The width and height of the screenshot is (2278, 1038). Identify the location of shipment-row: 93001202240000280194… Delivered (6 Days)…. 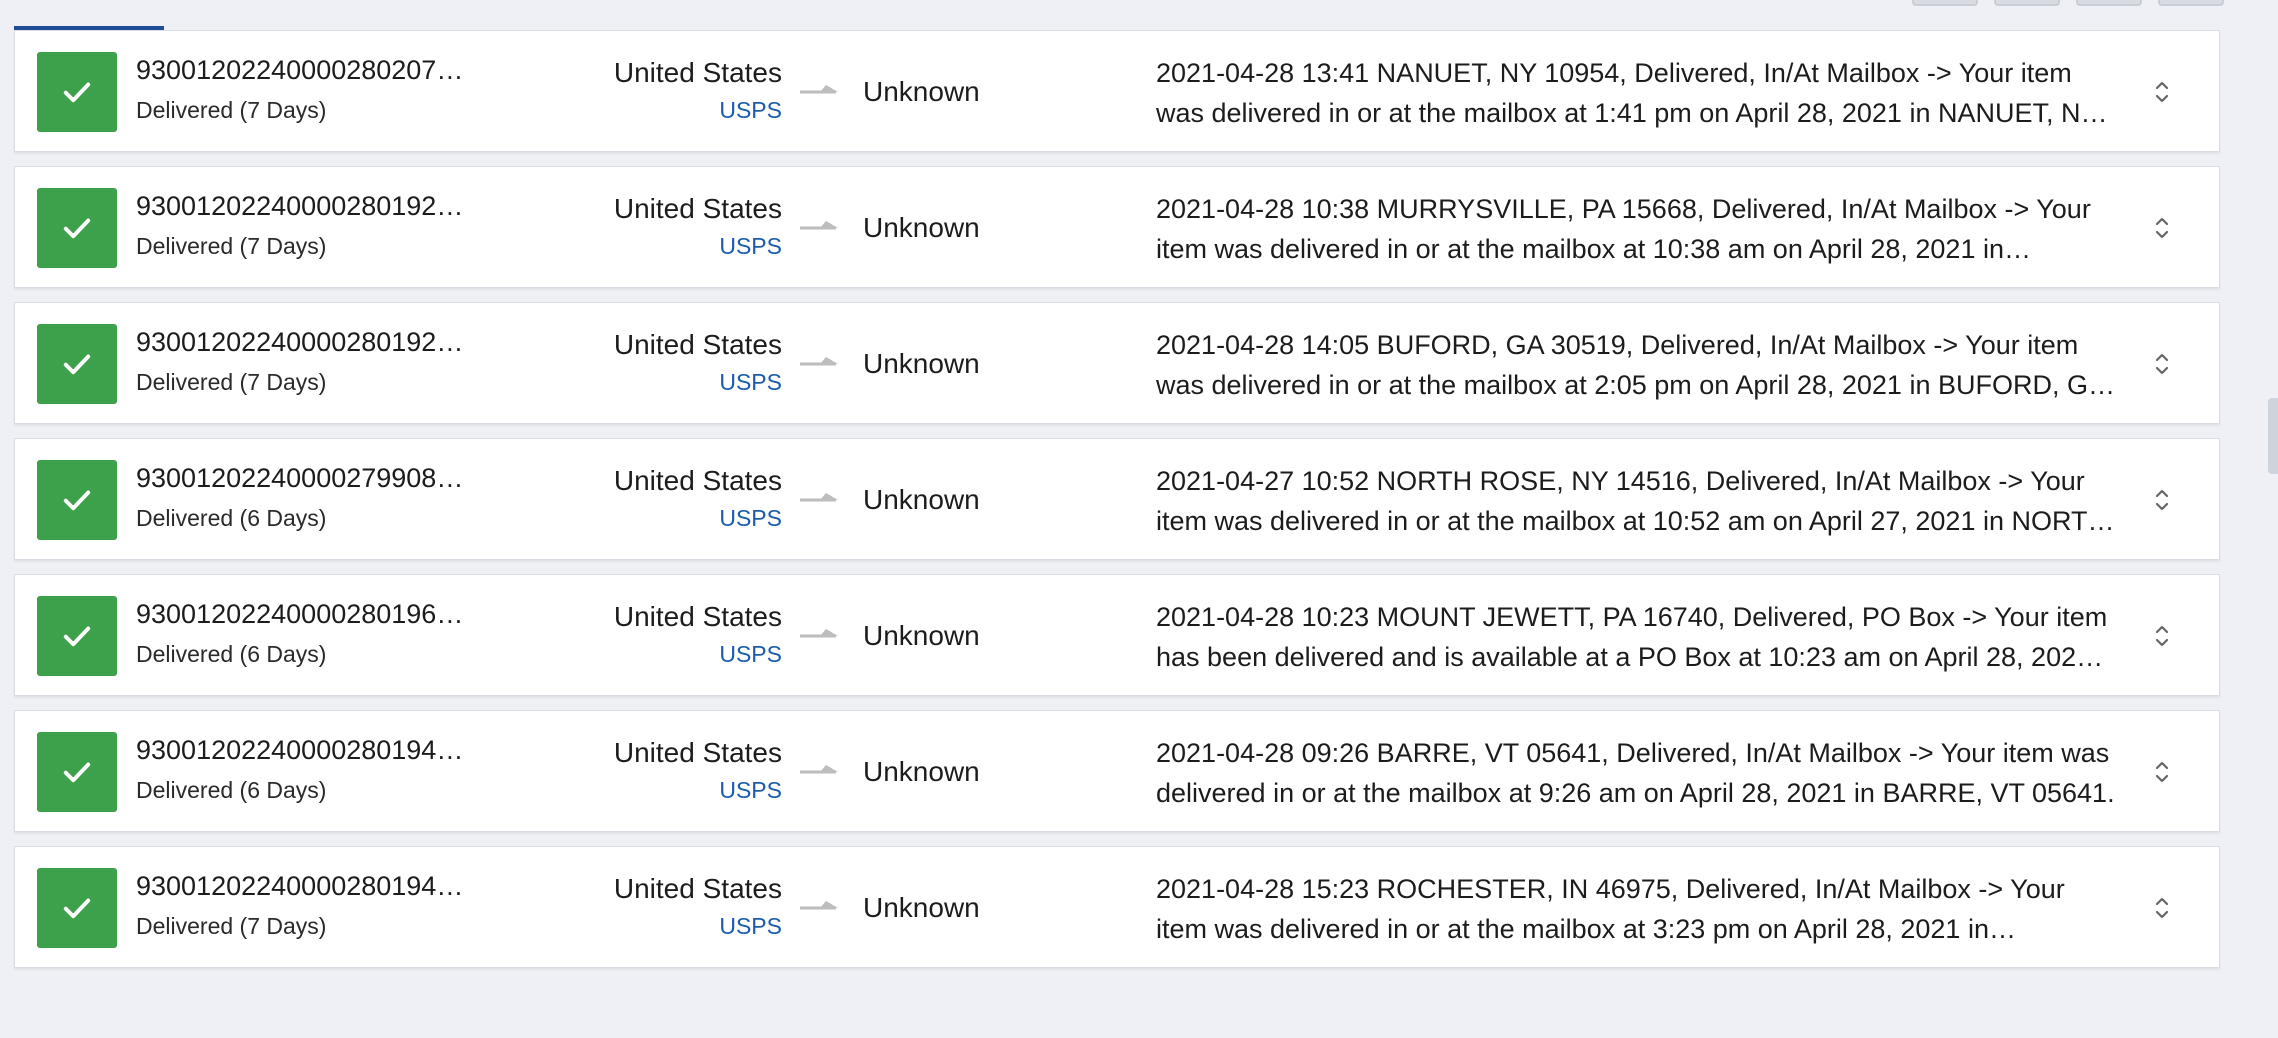
(1117, 771).